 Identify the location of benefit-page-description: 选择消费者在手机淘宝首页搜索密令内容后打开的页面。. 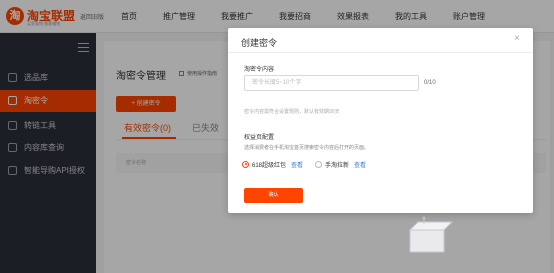
(307, 148).